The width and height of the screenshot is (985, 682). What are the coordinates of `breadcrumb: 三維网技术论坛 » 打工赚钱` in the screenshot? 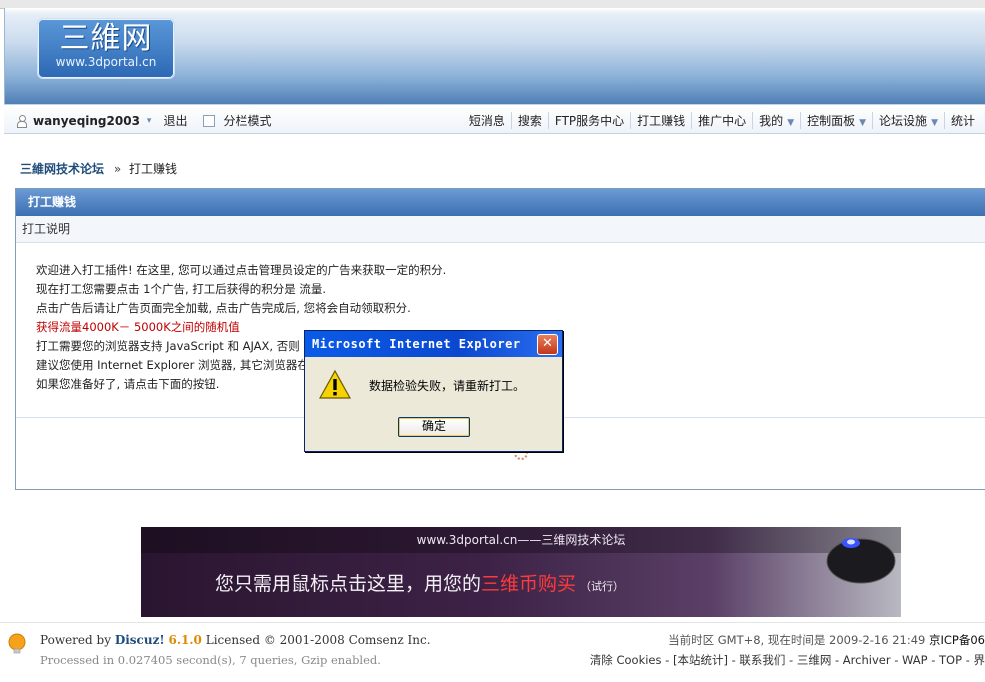 It's located at (98, 168).